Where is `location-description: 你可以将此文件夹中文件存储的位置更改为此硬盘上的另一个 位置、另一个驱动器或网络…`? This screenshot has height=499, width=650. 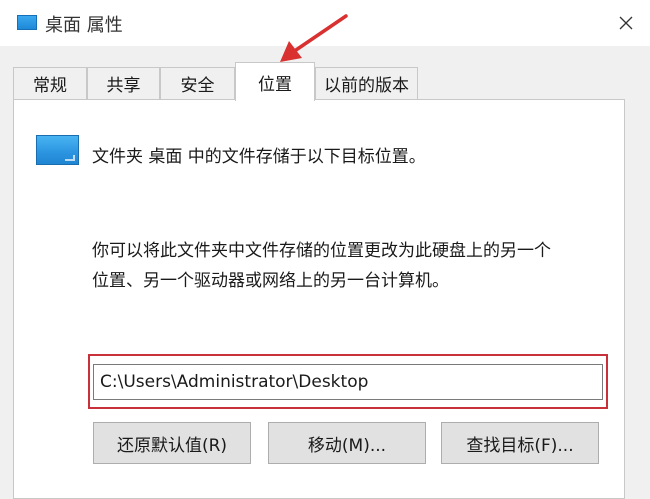
location-description: 你可以将此文件夹中文件存储的位置更改为此硬盘上的另一个 位置、另一个驱动器或网络… is located at coordinates (352, 266).